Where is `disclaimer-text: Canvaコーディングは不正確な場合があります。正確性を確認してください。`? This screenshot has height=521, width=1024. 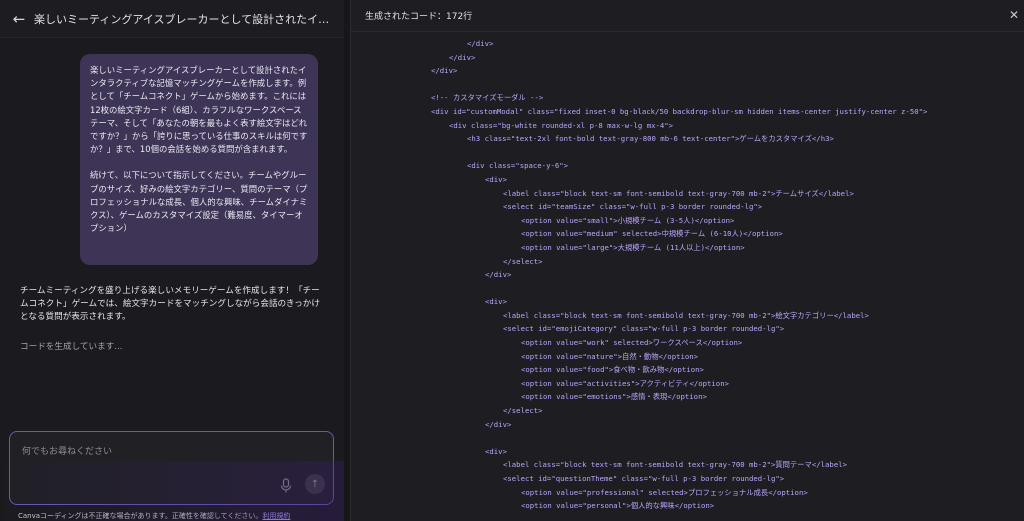
disclaimer-text: Canvaコーディングは不正確な場合があります。正確性を確認してください。 is located at coordinates (140, 516).